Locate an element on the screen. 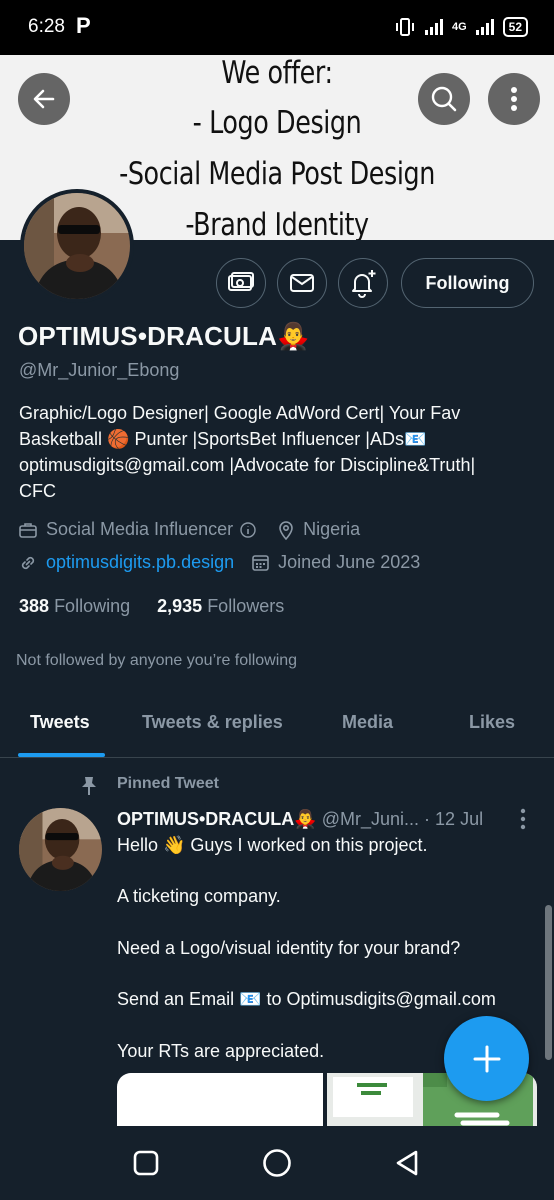  following-link: 388 Following is located at coordinates (74, 606).